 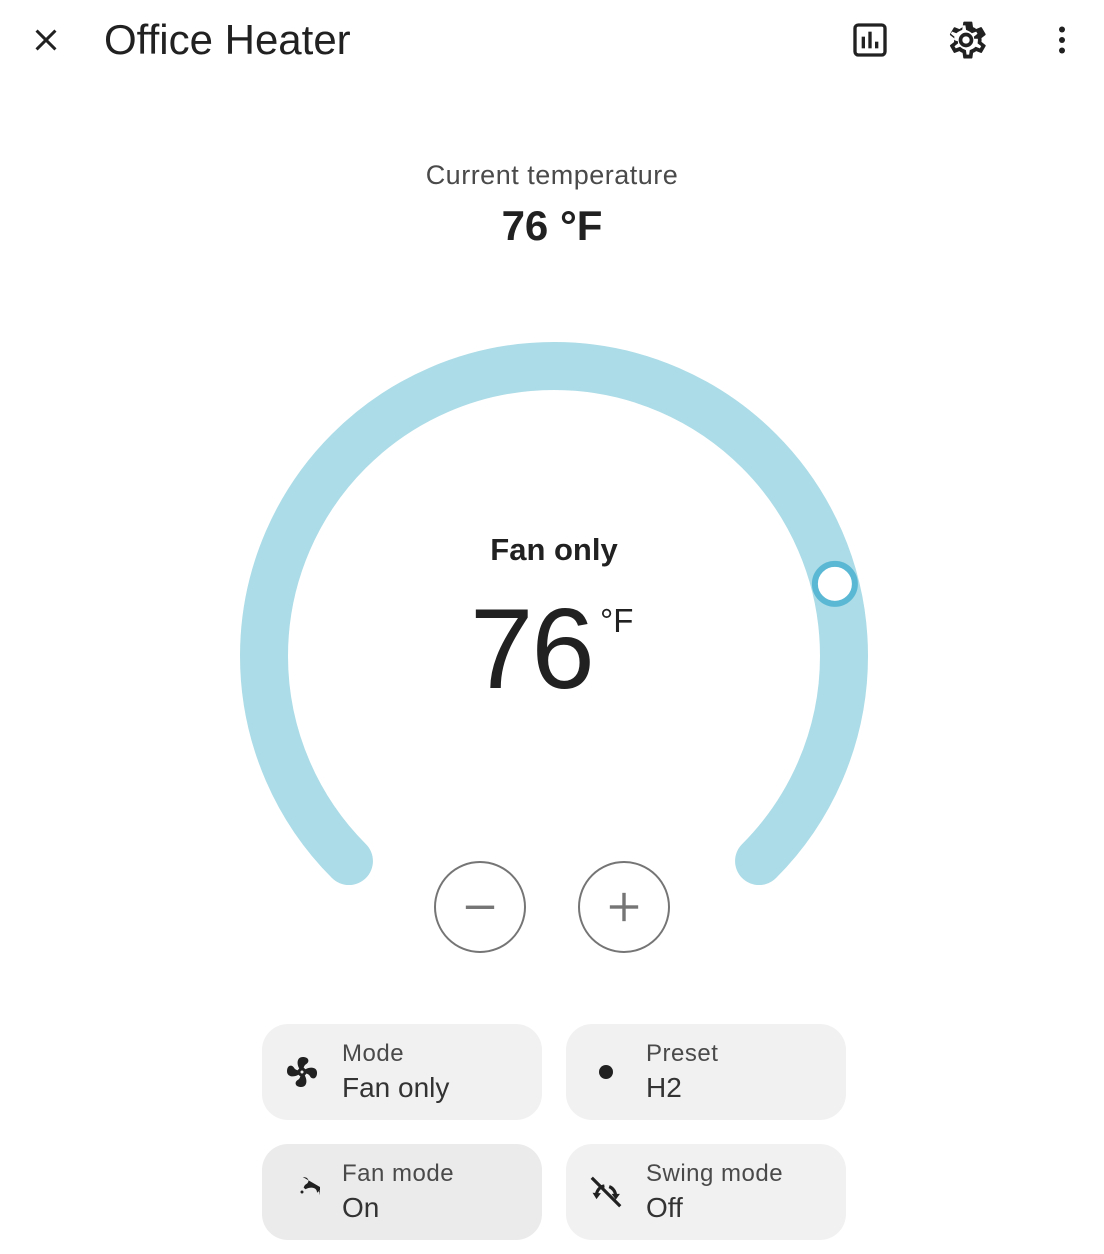 What do you see at coordinates (664, 1207) in the screenshot?
I see `swing-mode-tile-value: Off` at bounding box center [664, 1207].